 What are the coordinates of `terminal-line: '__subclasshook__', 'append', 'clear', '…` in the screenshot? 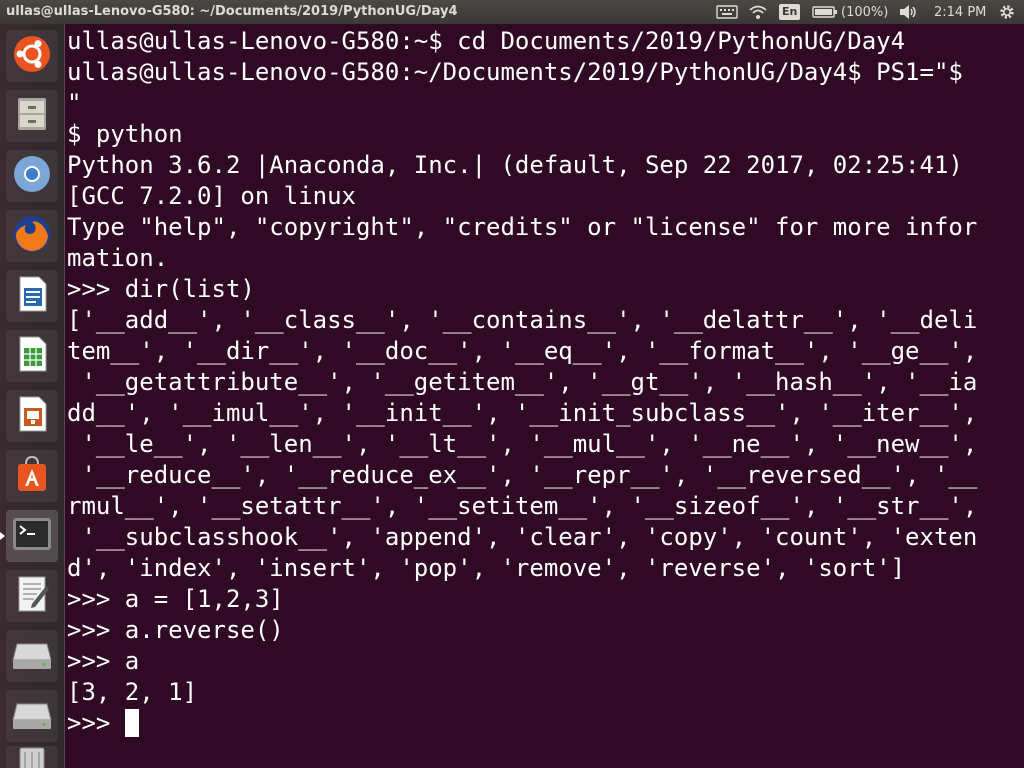 It's located at (522, 537).